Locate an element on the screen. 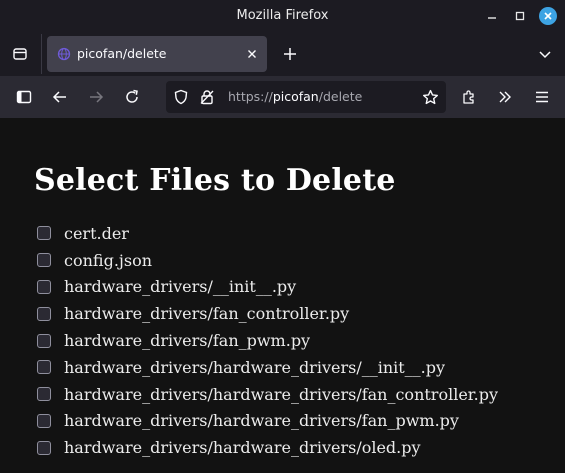  file-list-item: hardware_drivers/fan_controller.py is located at coordinates (267, 313).